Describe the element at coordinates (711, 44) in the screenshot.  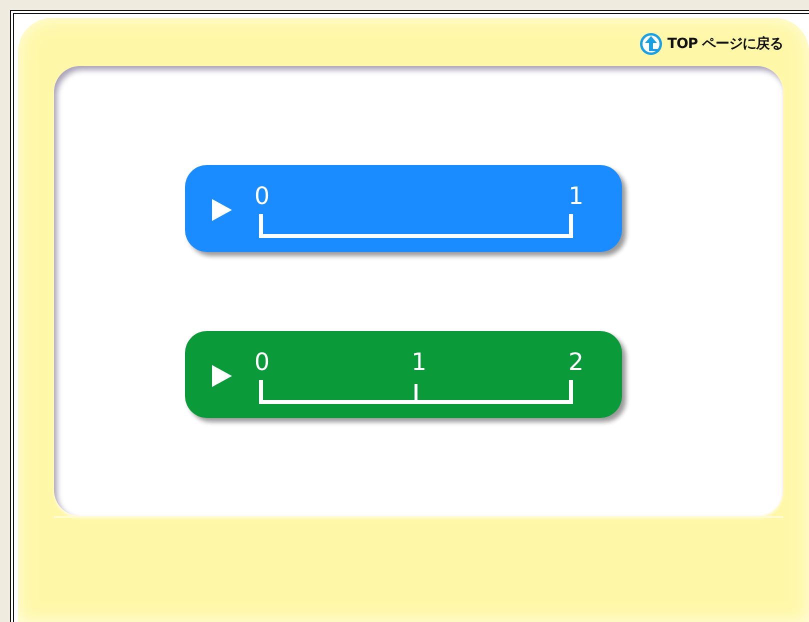
I see `top-page-link: TOP ページに戻る` at that location.